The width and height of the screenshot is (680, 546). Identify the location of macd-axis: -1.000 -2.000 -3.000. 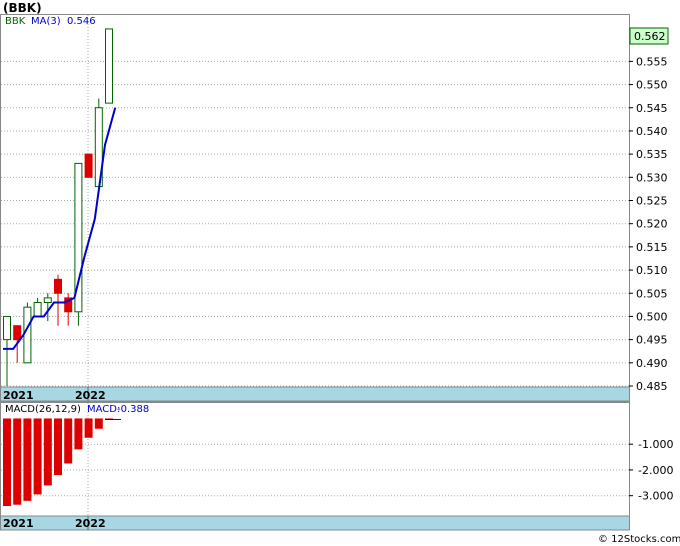
(651, 470).